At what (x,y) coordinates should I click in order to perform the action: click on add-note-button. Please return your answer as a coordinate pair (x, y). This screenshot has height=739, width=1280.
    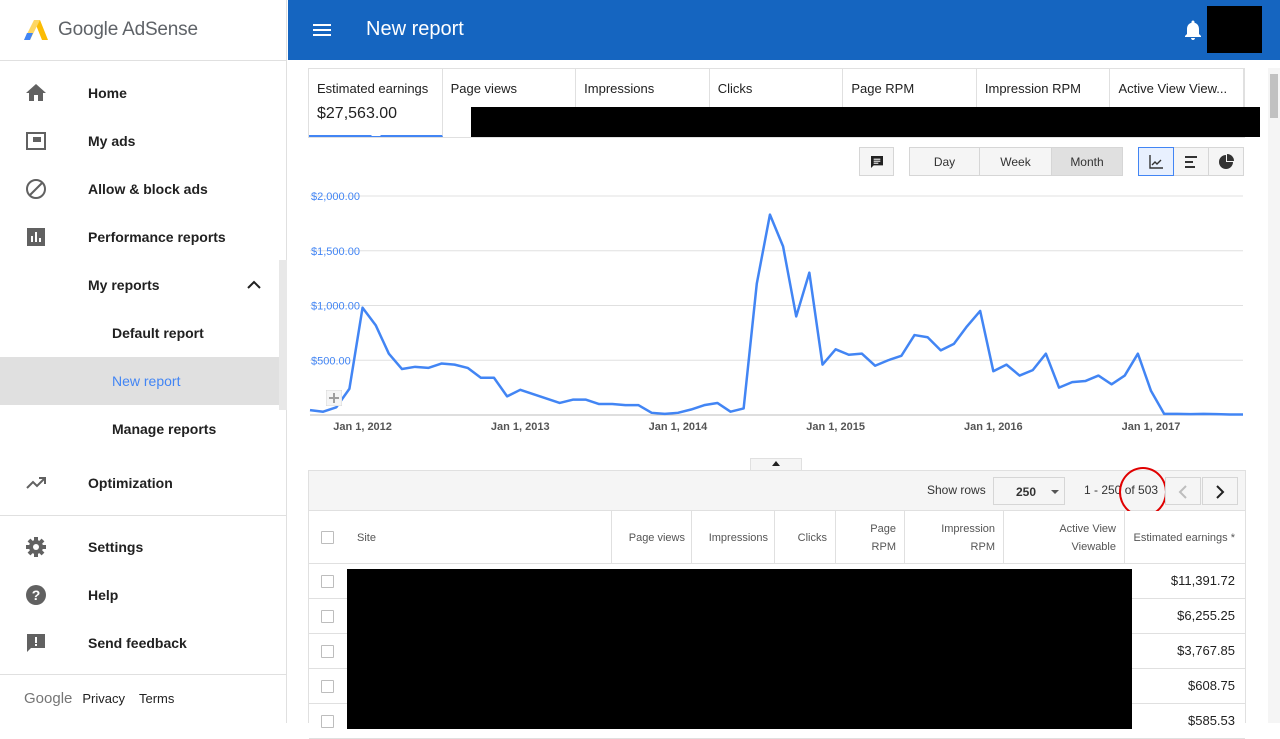
    Looking at the image, I should click on (876, 161).